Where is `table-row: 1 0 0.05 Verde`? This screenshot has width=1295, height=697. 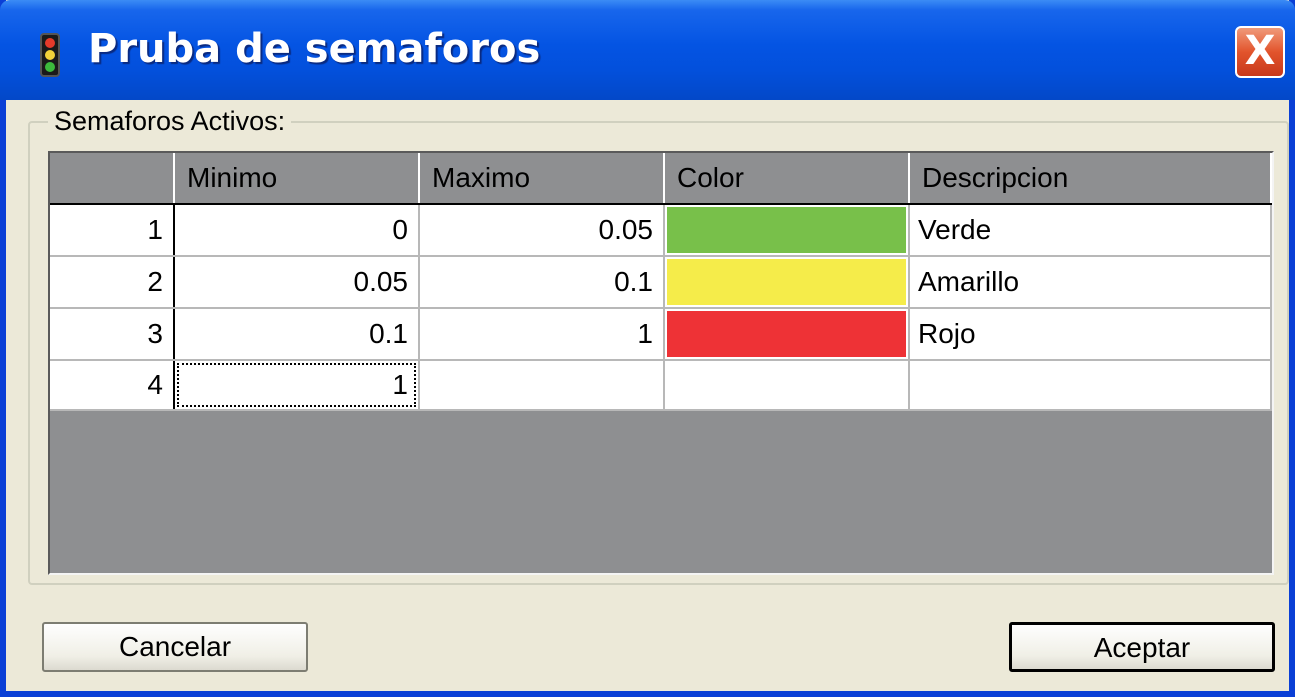 table-row: 1 0 0.05 Verde is located at coordinates (661, 230).